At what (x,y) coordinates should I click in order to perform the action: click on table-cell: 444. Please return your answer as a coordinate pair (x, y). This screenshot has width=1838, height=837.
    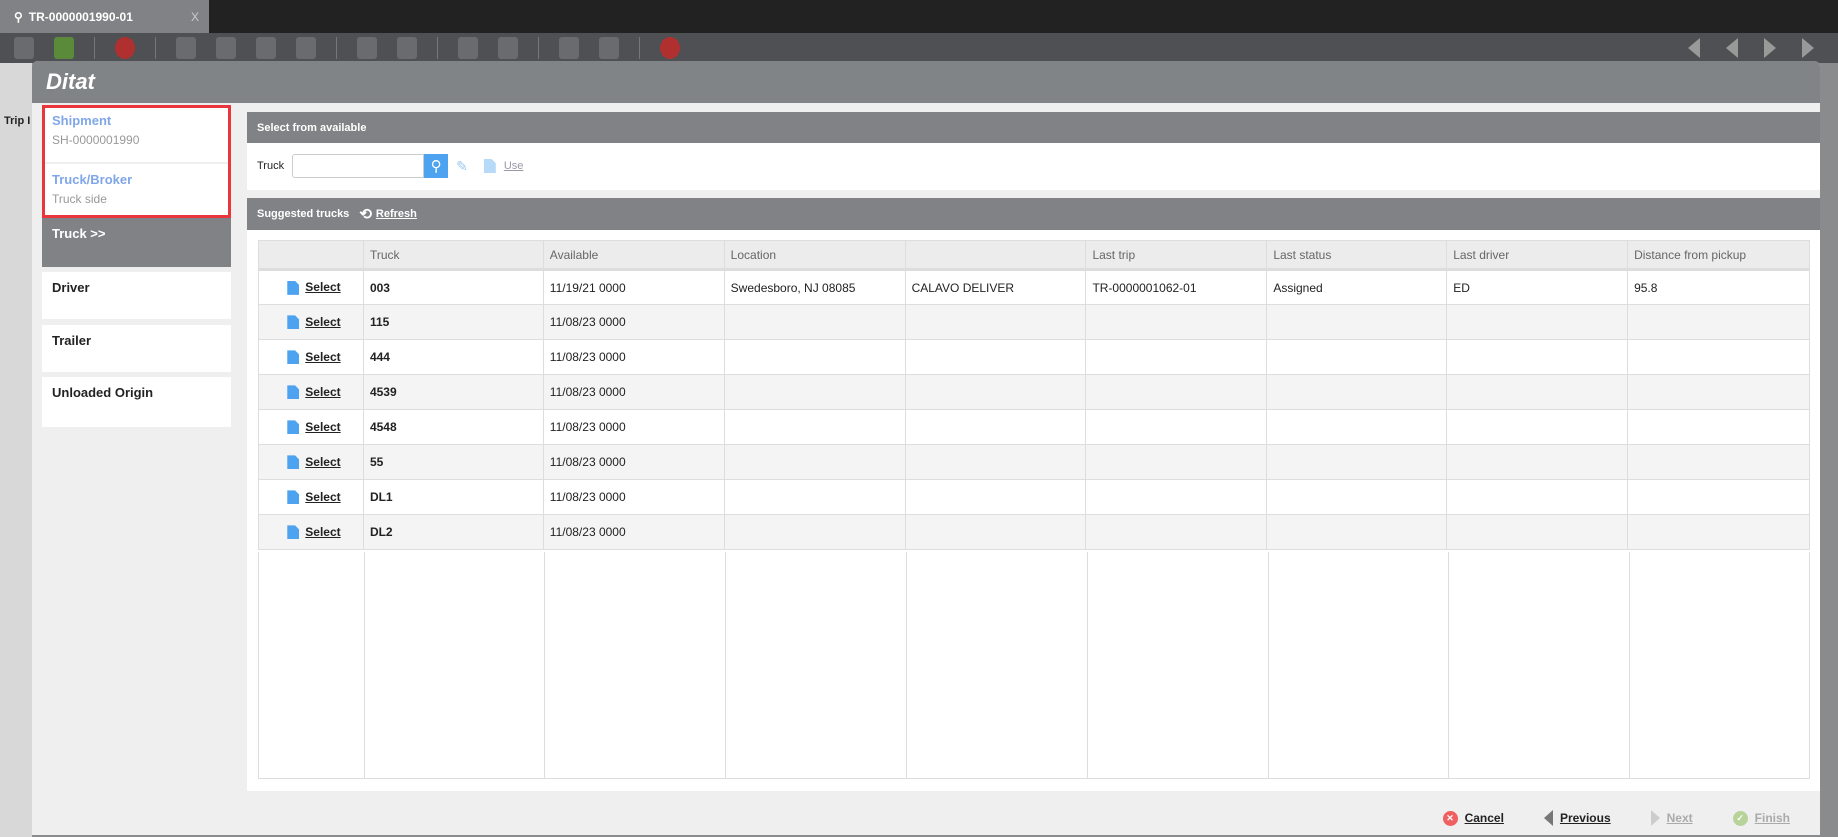
    Looking at the image, I should click on (453, 357).